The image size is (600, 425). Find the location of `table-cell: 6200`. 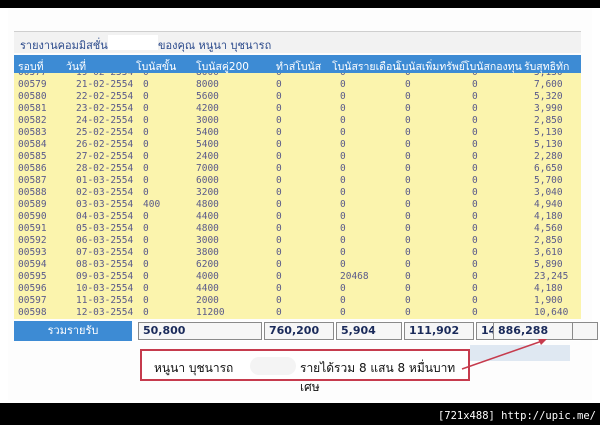

table-cell: 6200 is located at coordinates (207, 264).